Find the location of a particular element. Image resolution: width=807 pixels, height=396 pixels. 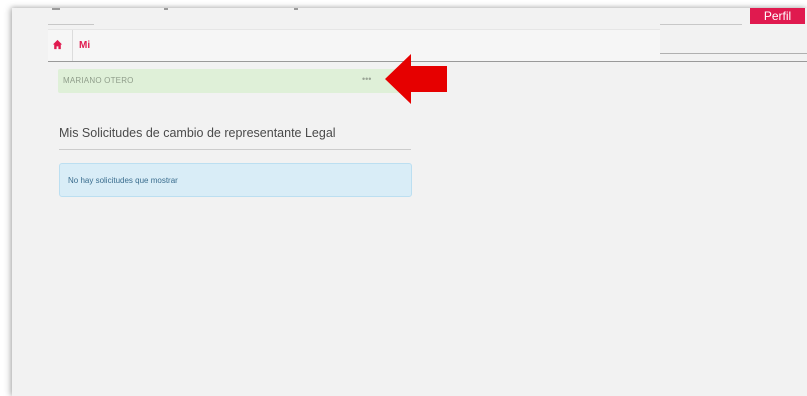

red-arrow-annotation is located at coordinates (416, 79).